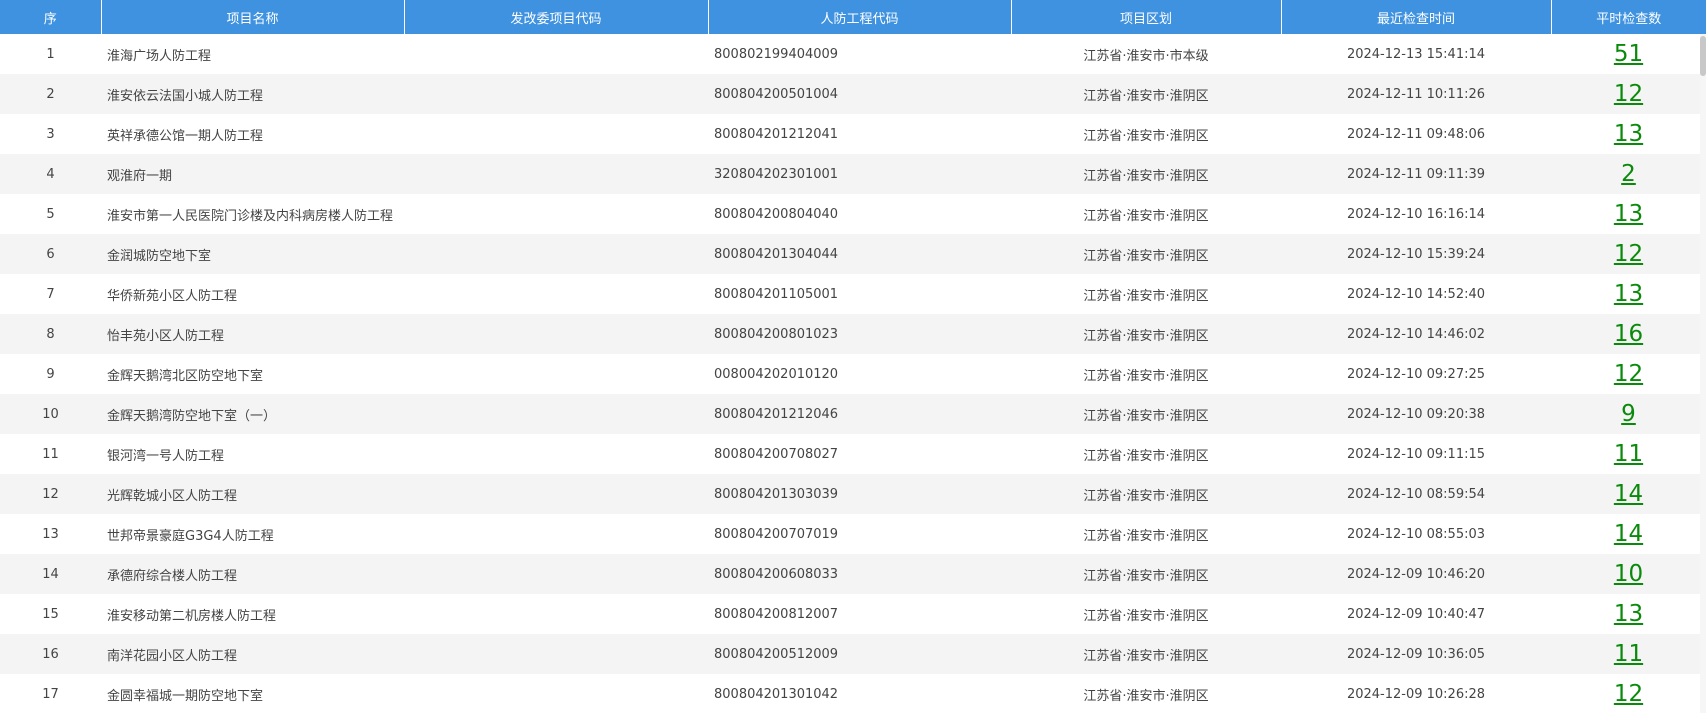  Describe the element at coordinates (172, 496) in the screenshot. I see `project-name-cell: 光辉乾城小区人防工程` at that location.